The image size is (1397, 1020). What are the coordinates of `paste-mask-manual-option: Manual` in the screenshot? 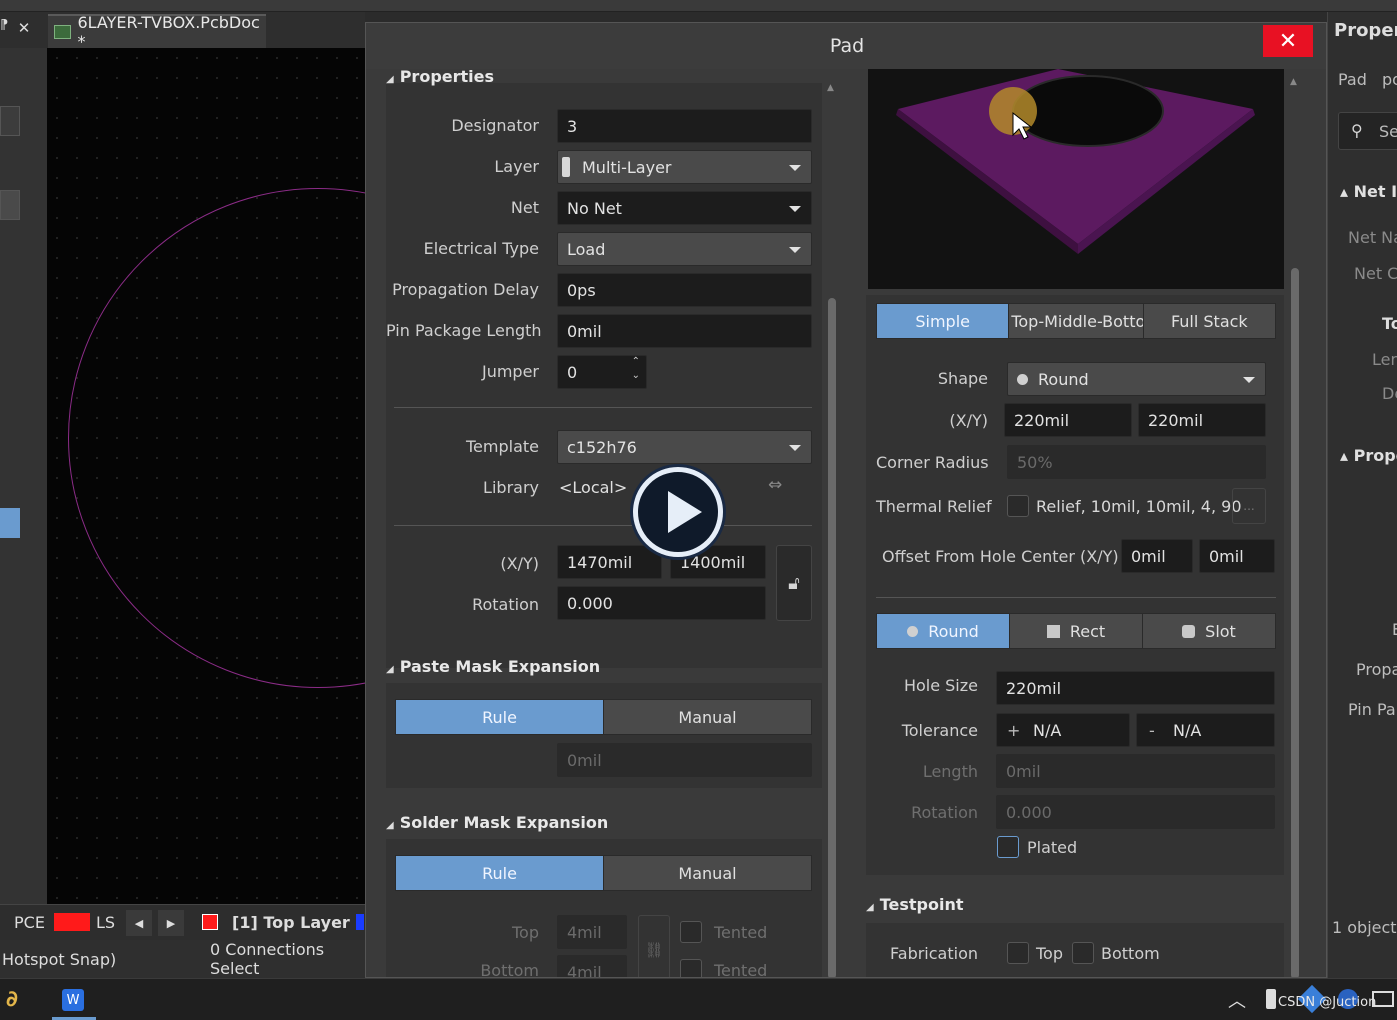 It's located at (707, 717).